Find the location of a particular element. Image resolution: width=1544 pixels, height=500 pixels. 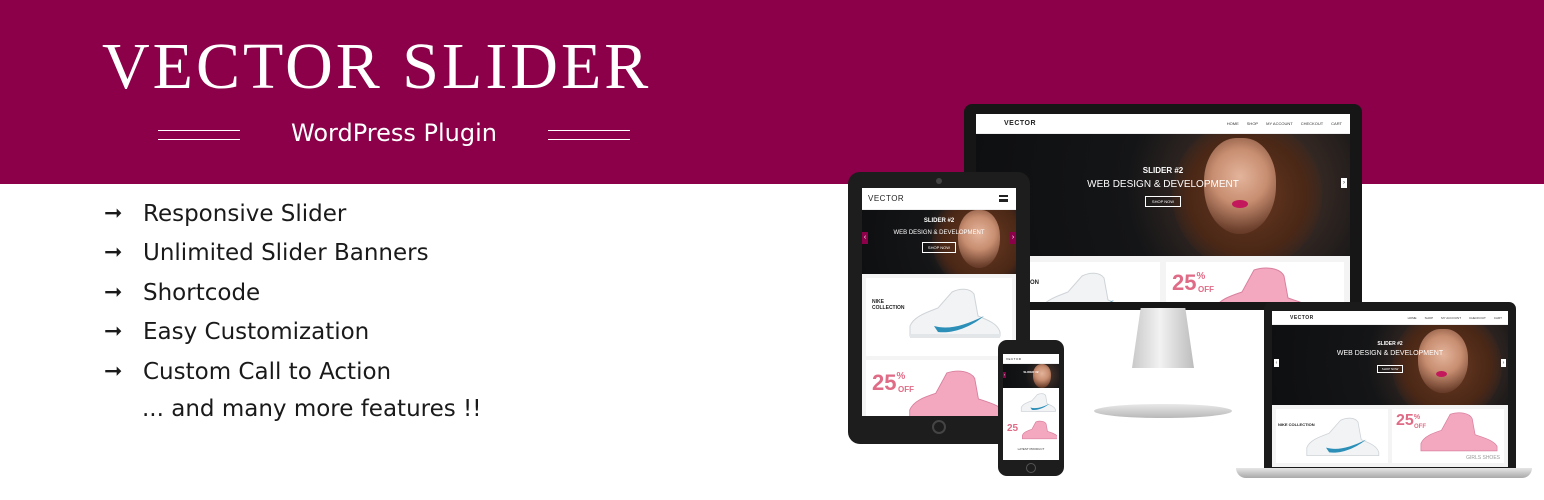

phone-screen: VECTOR SLIDER #2 ‹ 25 LATEST PRODUCT is located at coordinates (1031, 407).